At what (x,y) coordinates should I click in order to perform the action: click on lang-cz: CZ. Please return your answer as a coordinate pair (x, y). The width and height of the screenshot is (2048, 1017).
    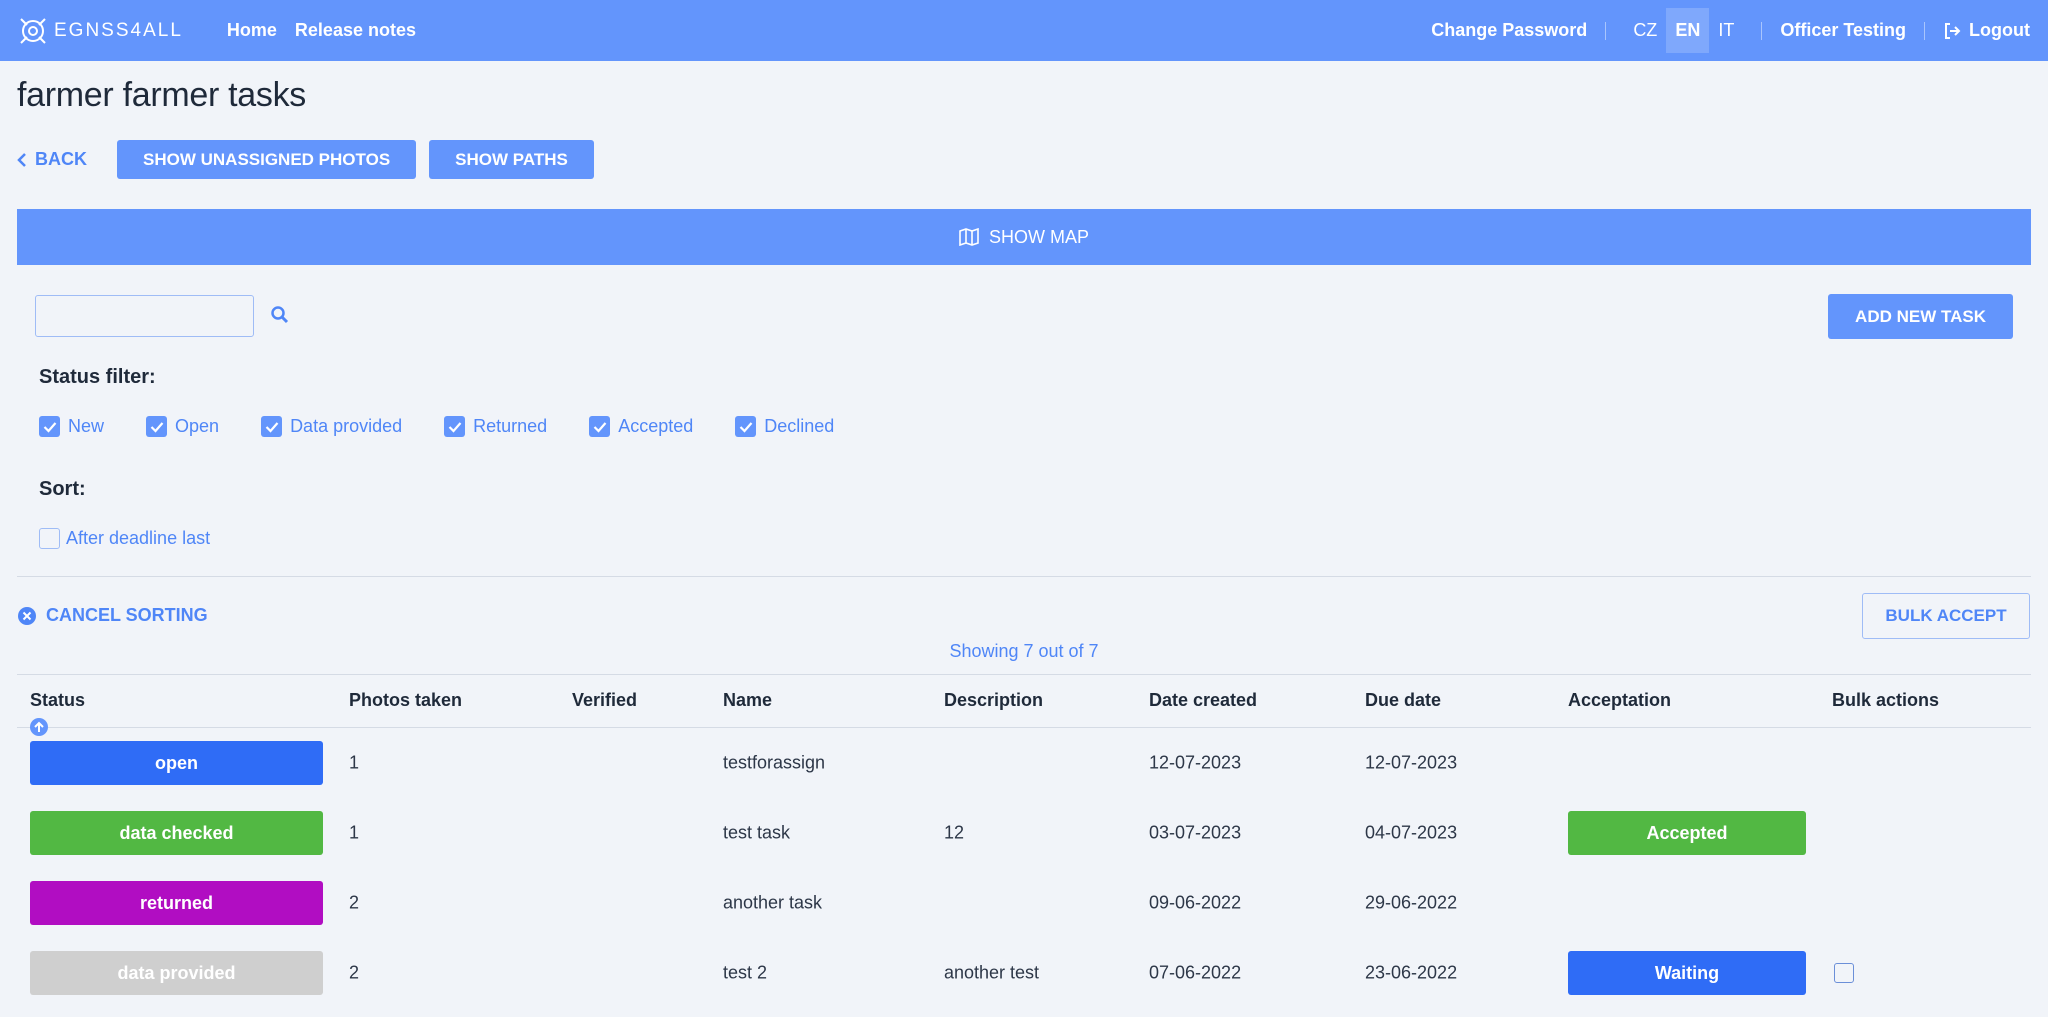
    Looking at the image, I should click on (1645, 30).